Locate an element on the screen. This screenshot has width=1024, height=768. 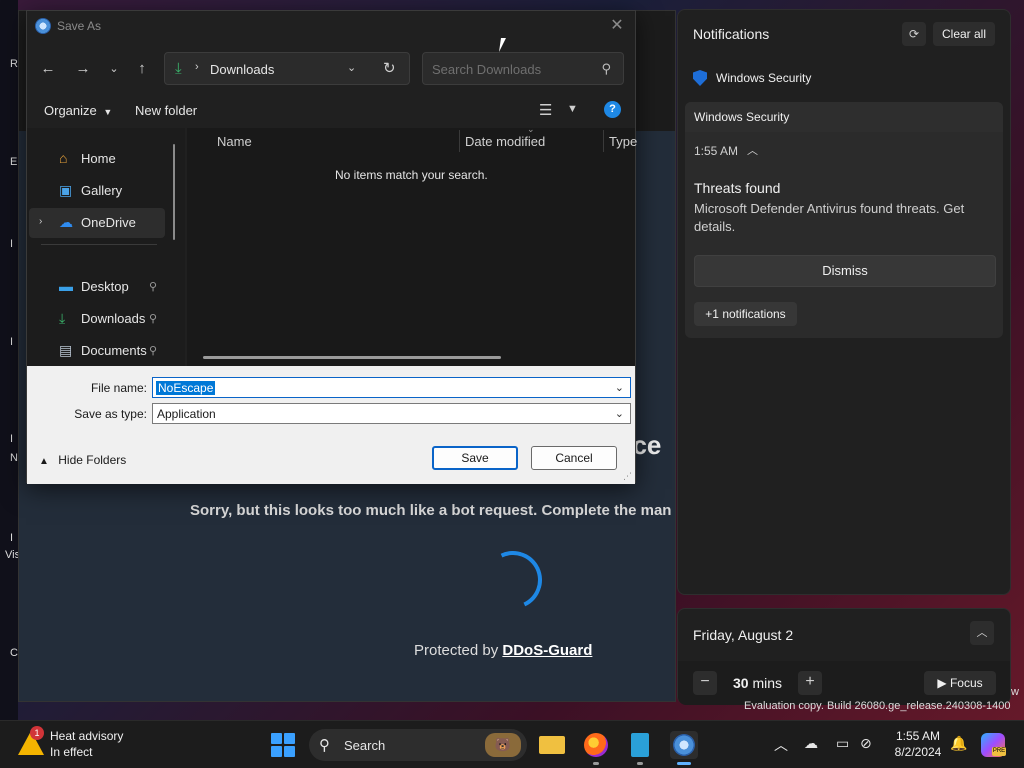
nav-item-onedrive: › ☁ OneDrive is located at coordinates (97, 223).